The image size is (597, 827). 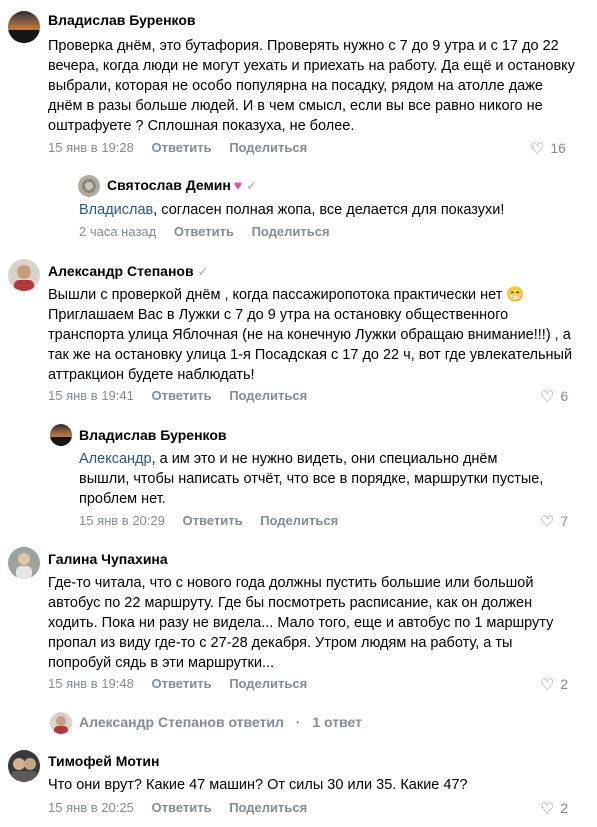 I want to click on thread-count: 1 ответ, so click(x=337, y=722).